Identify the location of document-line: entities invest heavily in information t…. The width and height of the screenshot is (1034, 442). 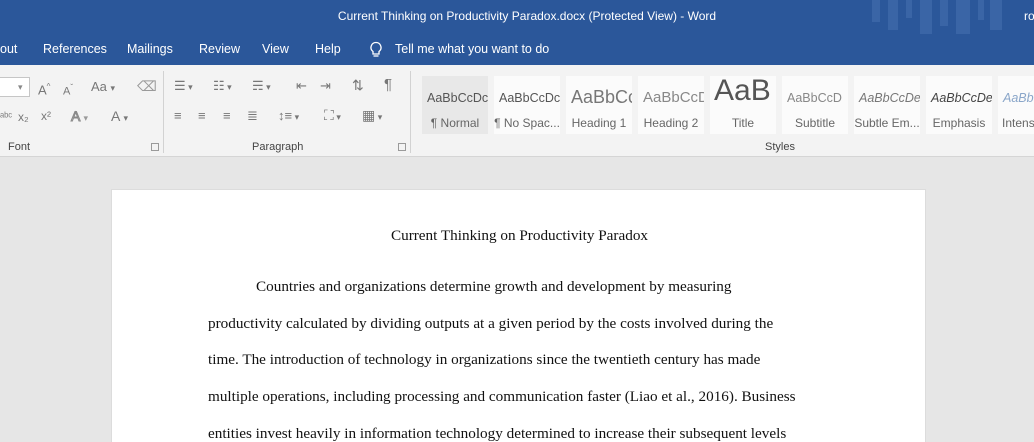
(497, 433).